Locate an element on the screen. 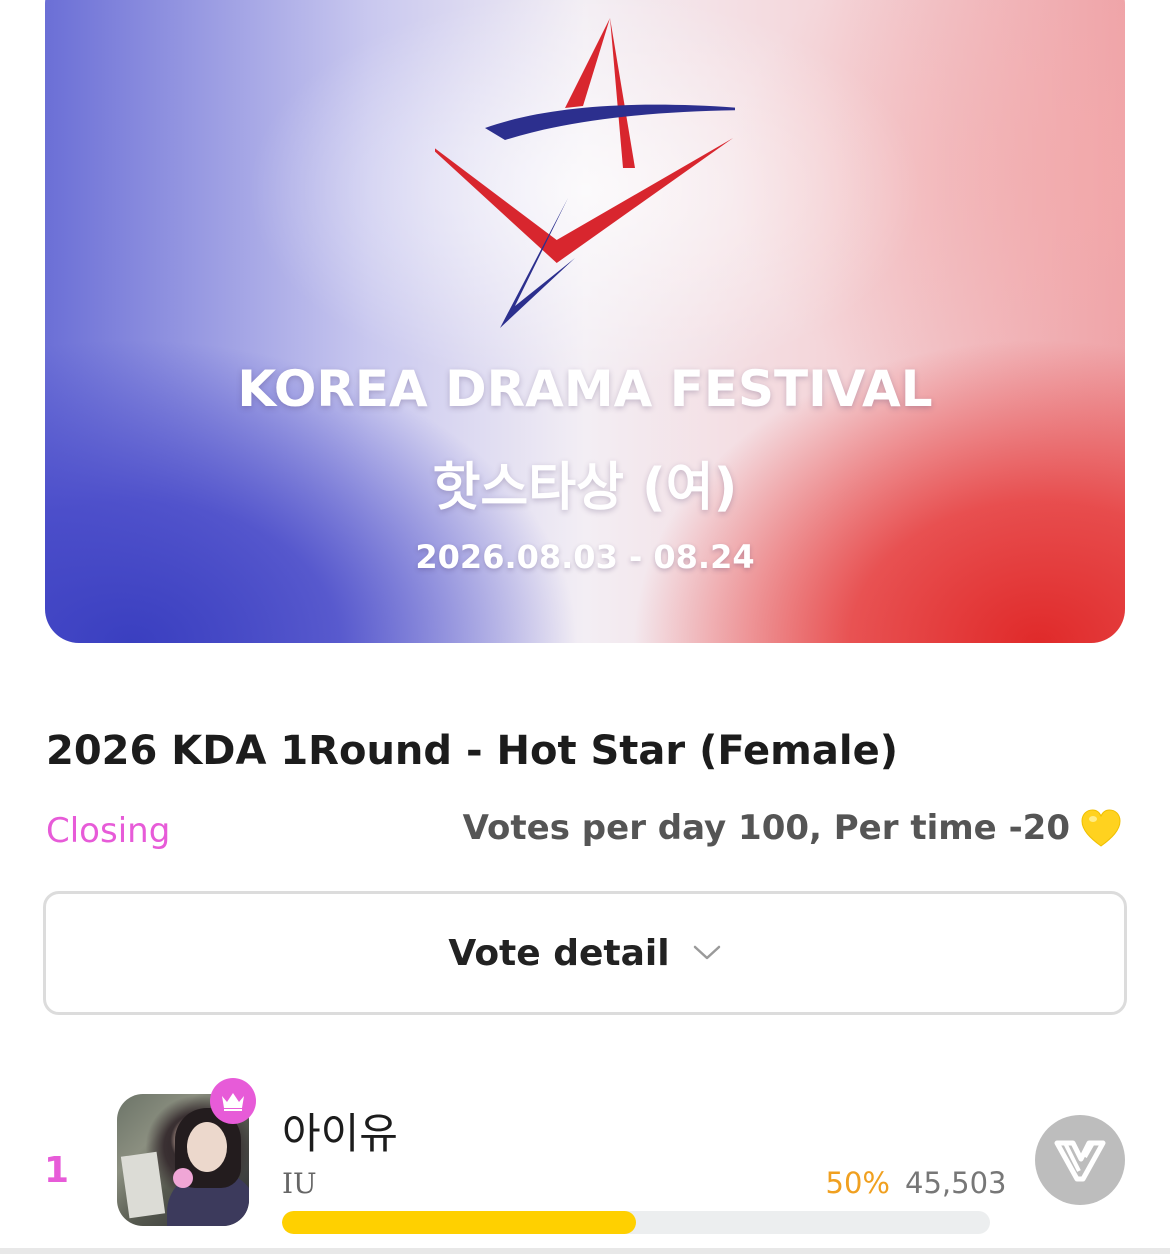  vote-progress-bar is located at coordinates (636, 1222).